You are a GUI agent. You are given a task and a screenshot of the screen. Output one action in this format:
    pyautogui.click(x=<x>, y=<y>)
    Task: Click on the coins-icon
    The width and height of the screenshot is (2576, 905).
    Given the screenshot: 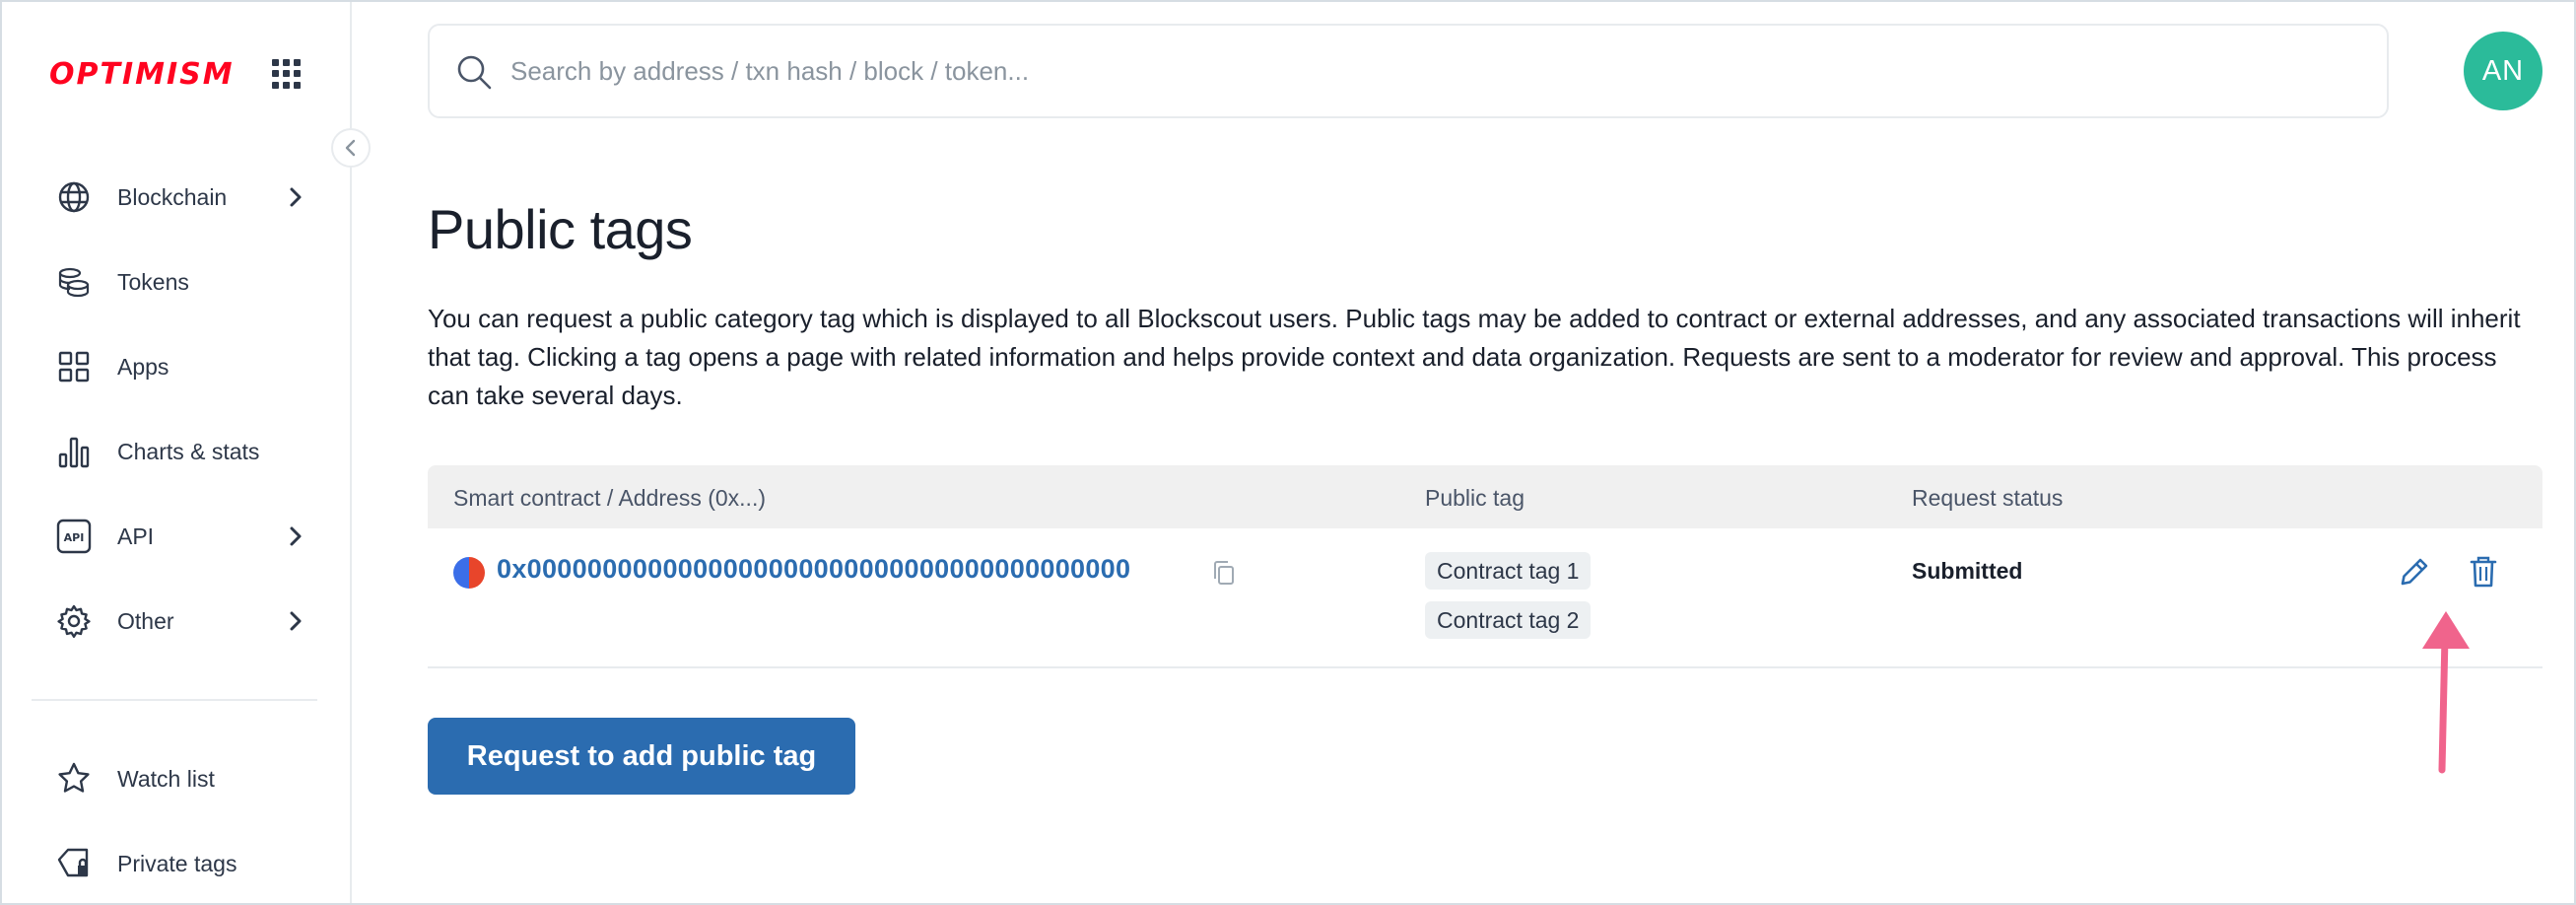 What is the action you would take?
    pyautogui.click(x=74, y=282)
    